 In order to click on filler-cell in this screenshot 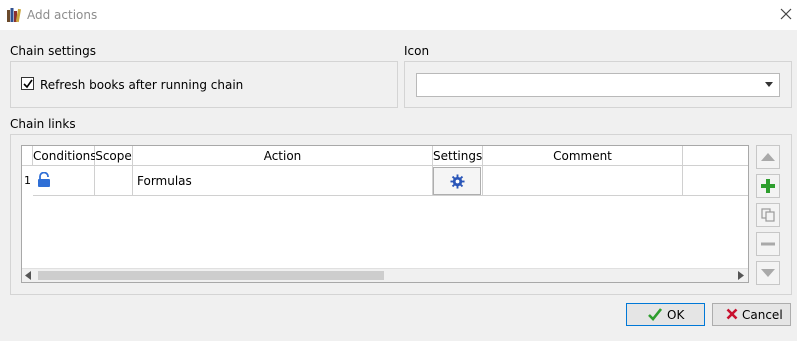, I will do `click(715, 181)`.